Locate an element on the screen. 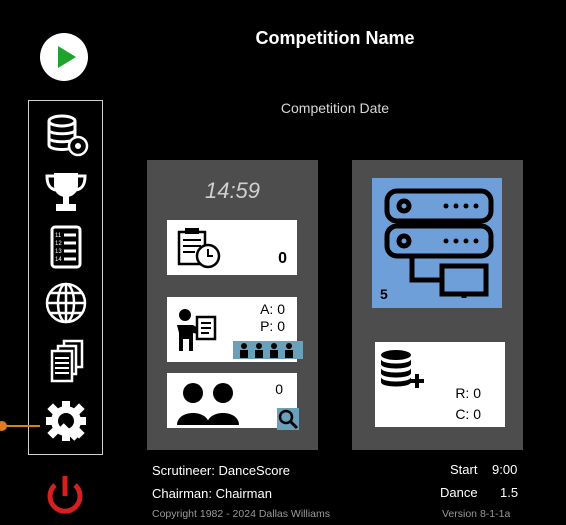 The image size is (566, 525). adjudicators-a-count: A: 0 is located at coordinates (272, 309).